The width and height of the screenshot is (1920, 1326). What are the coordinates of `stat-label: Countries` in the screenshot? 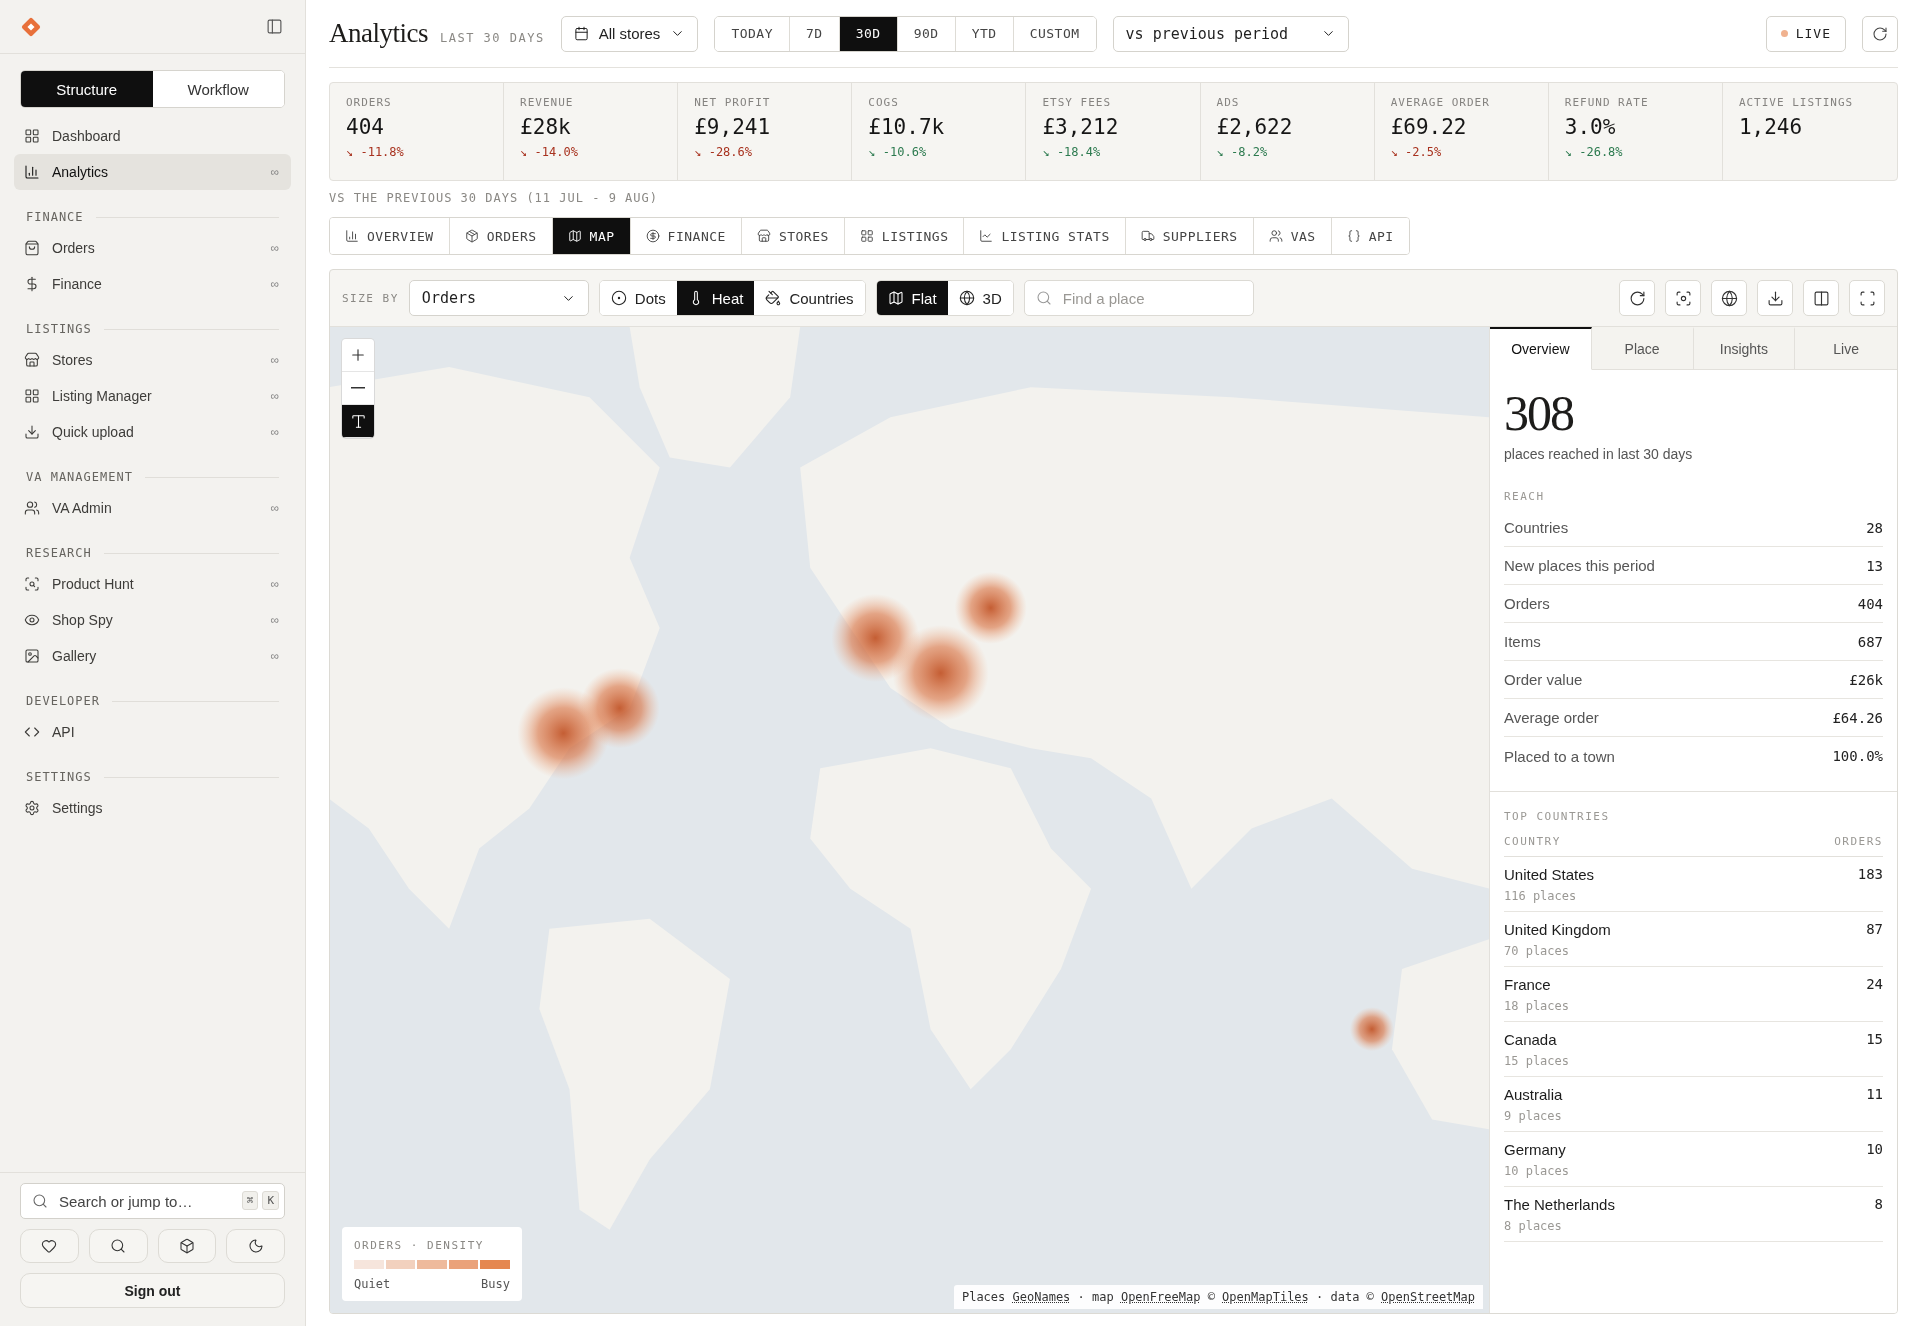 It's located at (1536, 527).